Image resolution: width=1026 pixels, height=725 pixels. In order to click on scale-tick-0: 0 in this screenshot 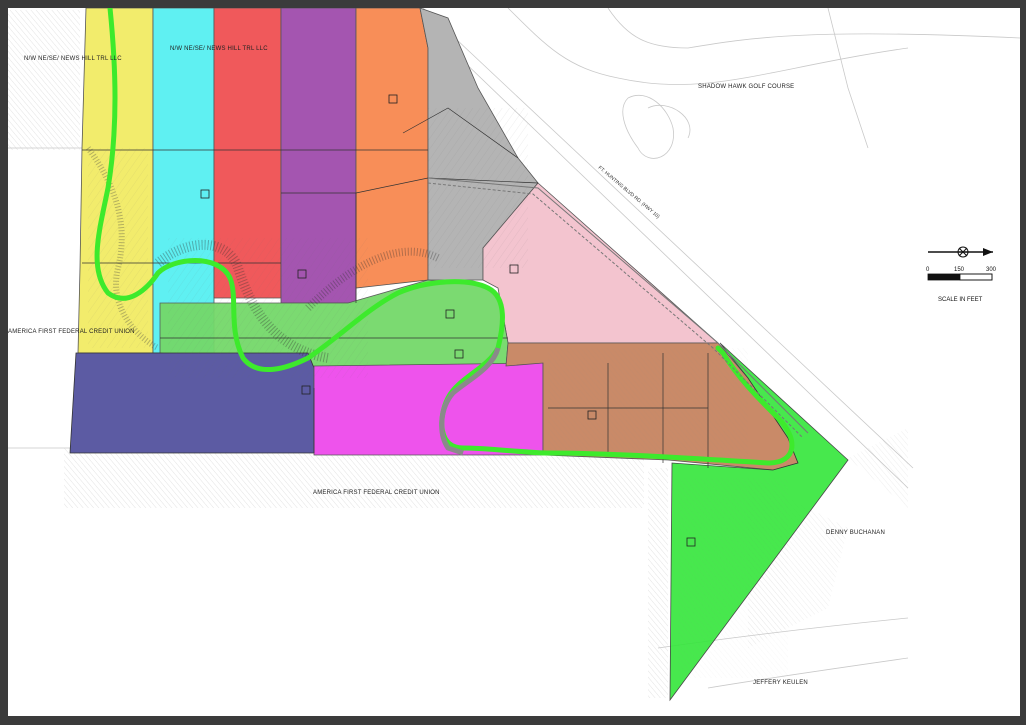, I will do `click(928, 270)`.